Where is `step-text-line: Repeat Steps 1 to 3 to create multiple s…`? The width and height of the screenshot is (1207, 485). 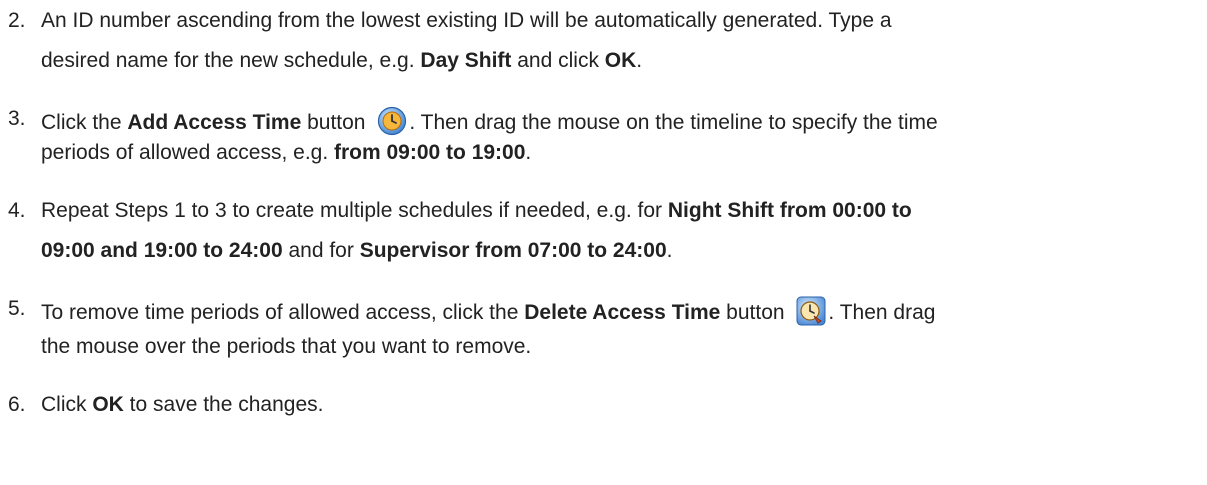 step-text-line: Repeat Steps 1 to 3 to create multiple s… is located at coordinates (476, 210).